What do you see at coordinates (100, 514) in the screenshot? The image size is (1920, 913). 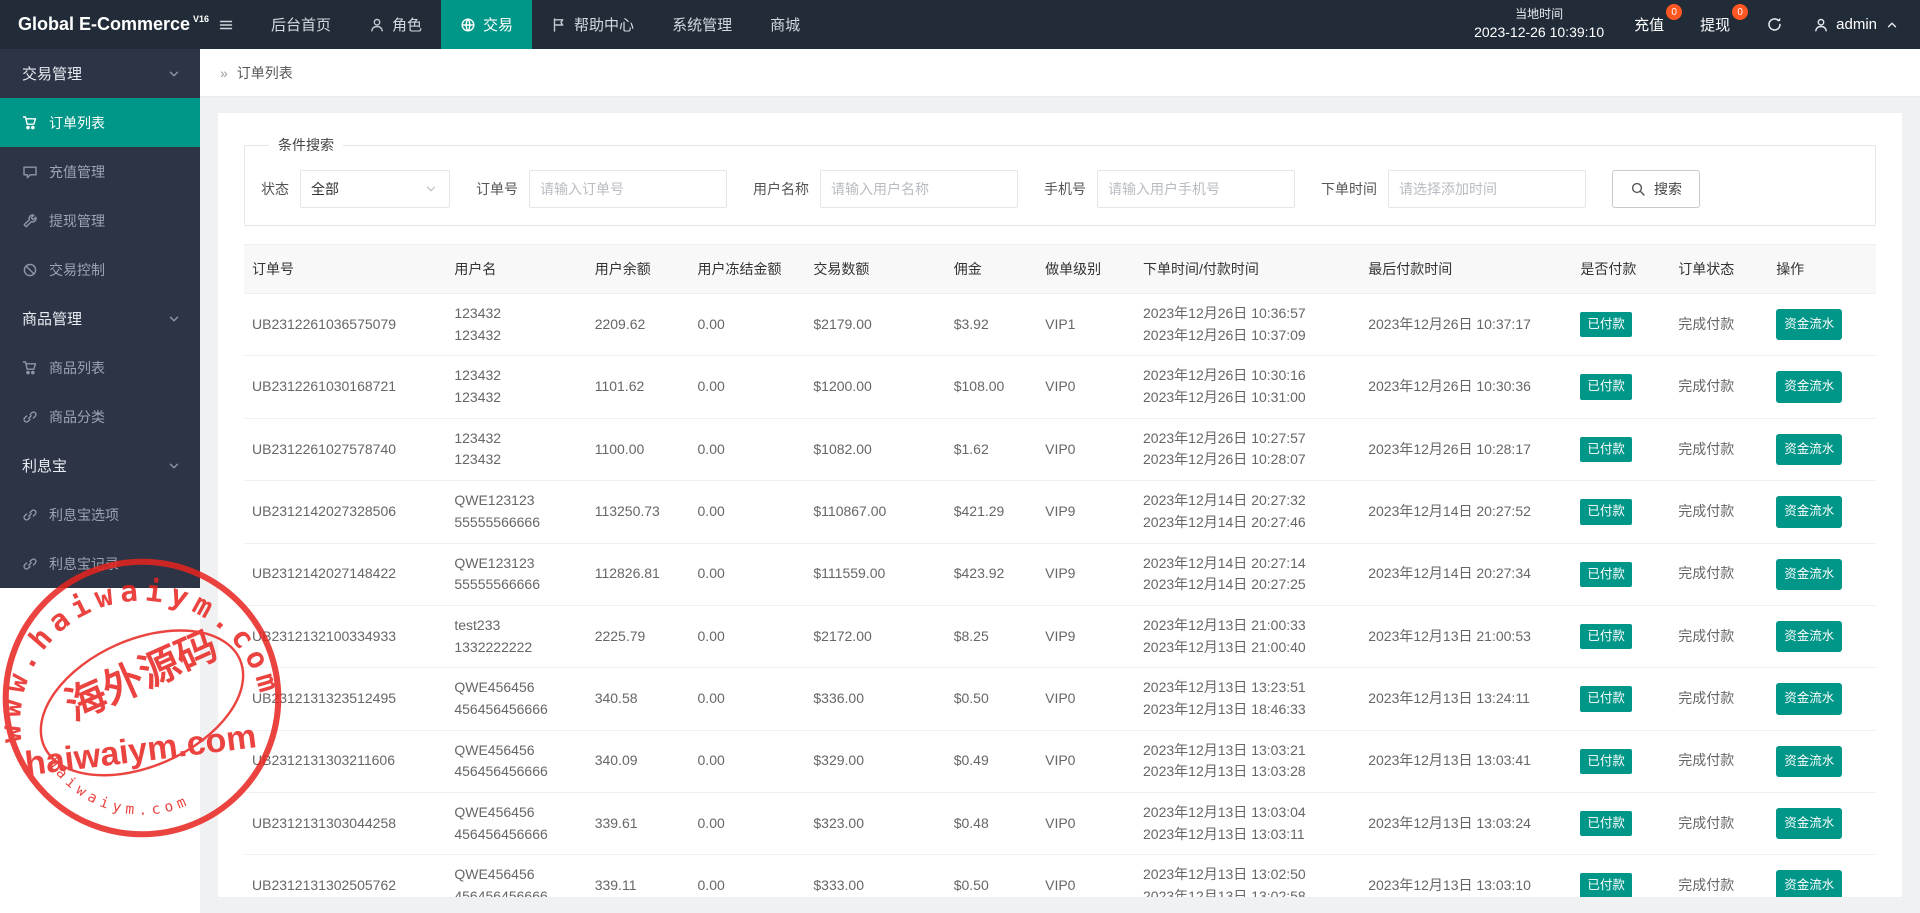 I see `sidebar-item-lixibao-options: 利息宝选项` at bounding box center [100, 514].